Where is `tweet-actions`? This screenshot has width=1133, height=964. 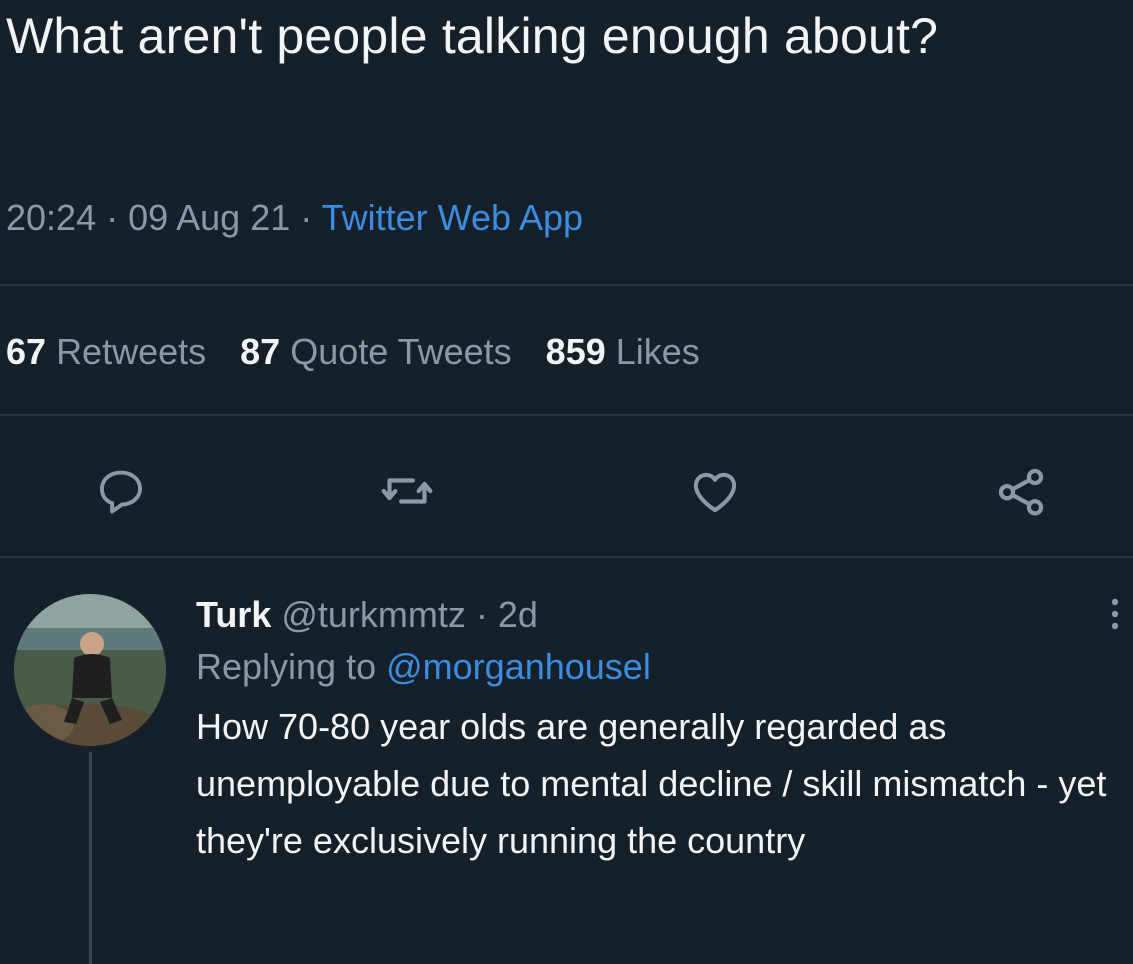
tweet-actions is located at coordinates (566, 493).